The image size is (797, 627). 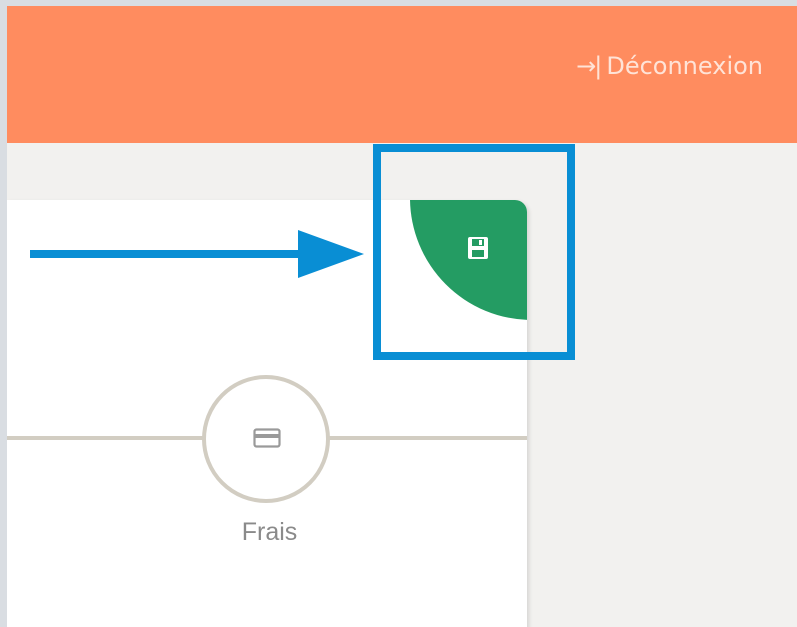 What do you see at coordinates (478, 248) in the screenshot?
I see `save-icon` at bounding box center [478, 248].